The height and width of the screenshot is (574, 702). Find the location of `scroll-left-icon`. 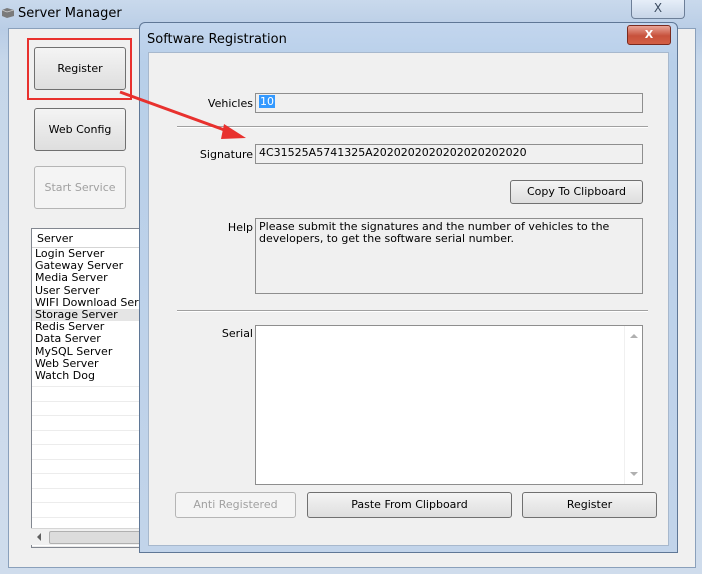

scroll-left-icon is located at coordinates (39, 537).